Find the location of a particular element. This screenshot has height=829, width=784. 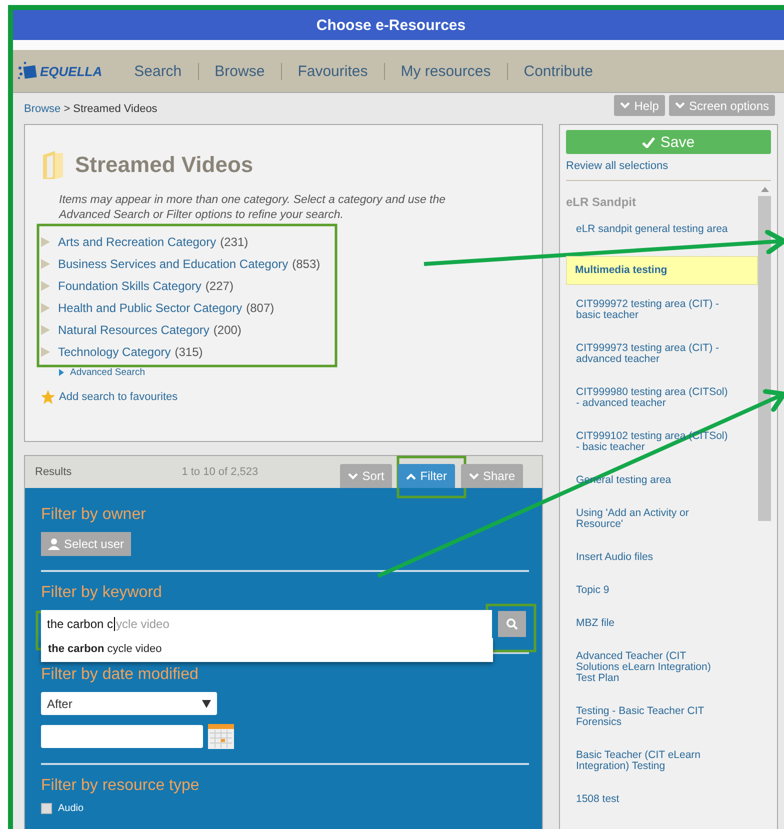

folder-item: Testing - Basic Teacher CIT Forensics is located at coordinates (652, 717).